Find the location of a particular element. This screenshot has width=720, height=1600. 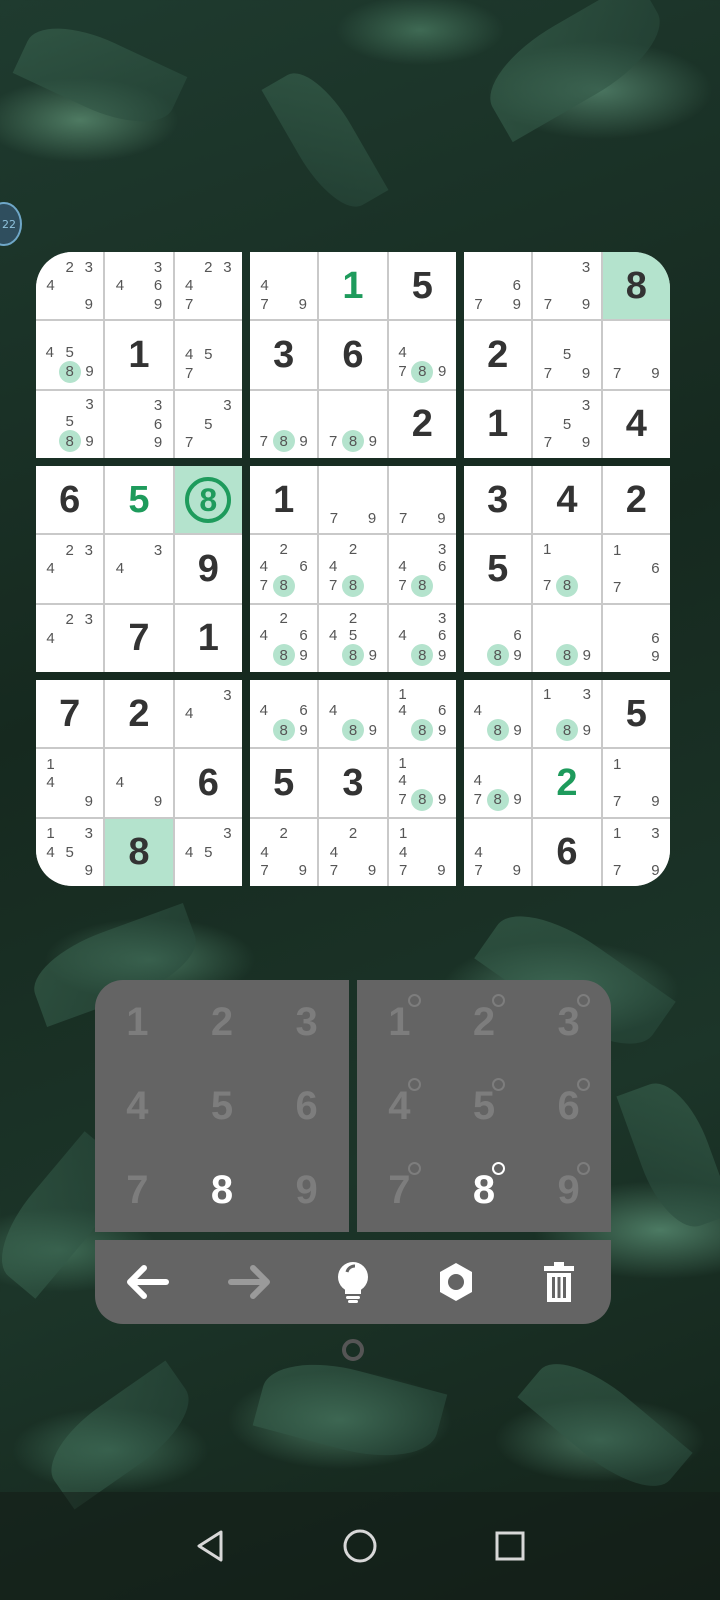

sudoku-cell: 1 7 9 is located at coordinates (636, 783).